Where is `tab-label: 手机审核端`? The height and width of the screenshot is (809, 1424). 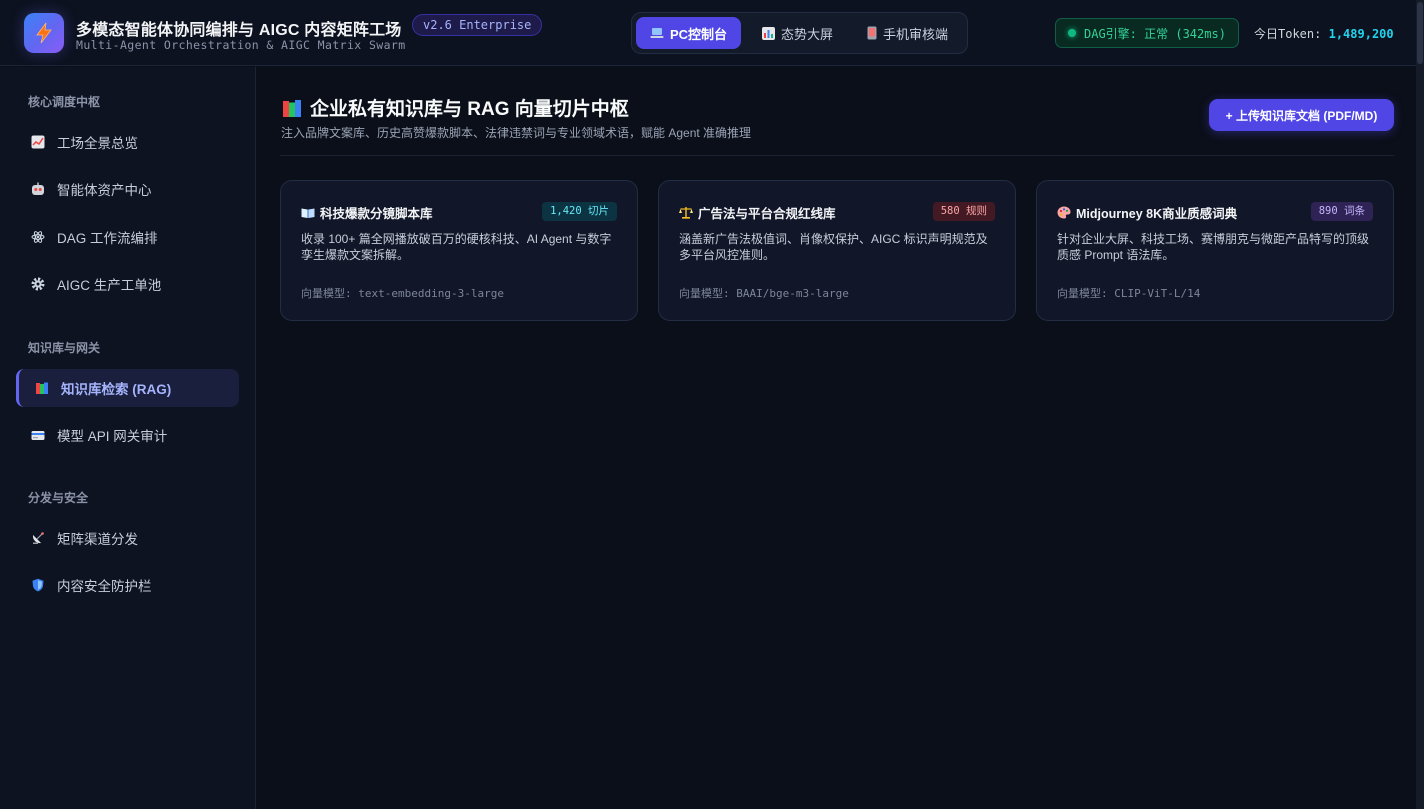
tab-label: 手机审核端 is located at coordinates (916, 34).